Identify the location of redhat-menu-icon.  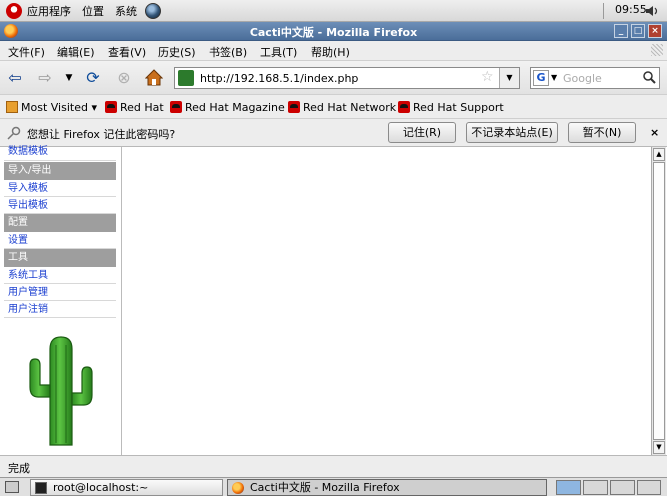
(14, 11).